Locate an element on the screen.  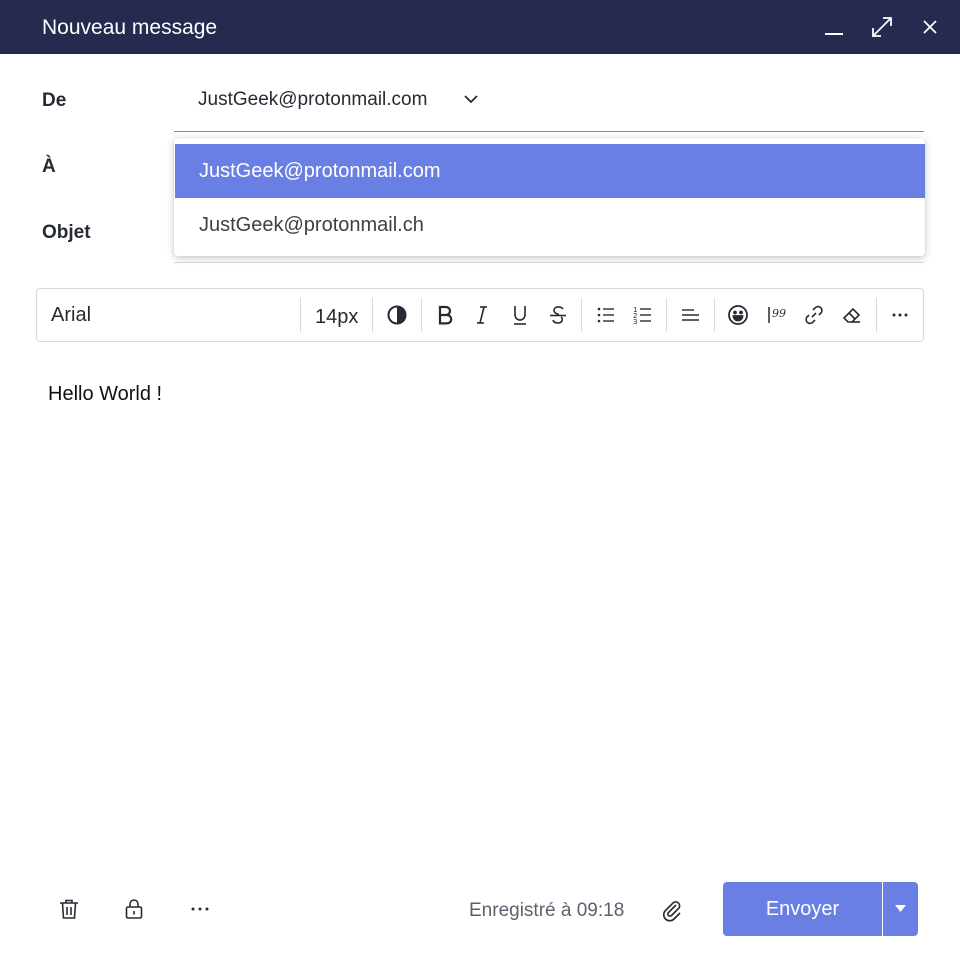
minimize-button is located at coordinates (834, 27).